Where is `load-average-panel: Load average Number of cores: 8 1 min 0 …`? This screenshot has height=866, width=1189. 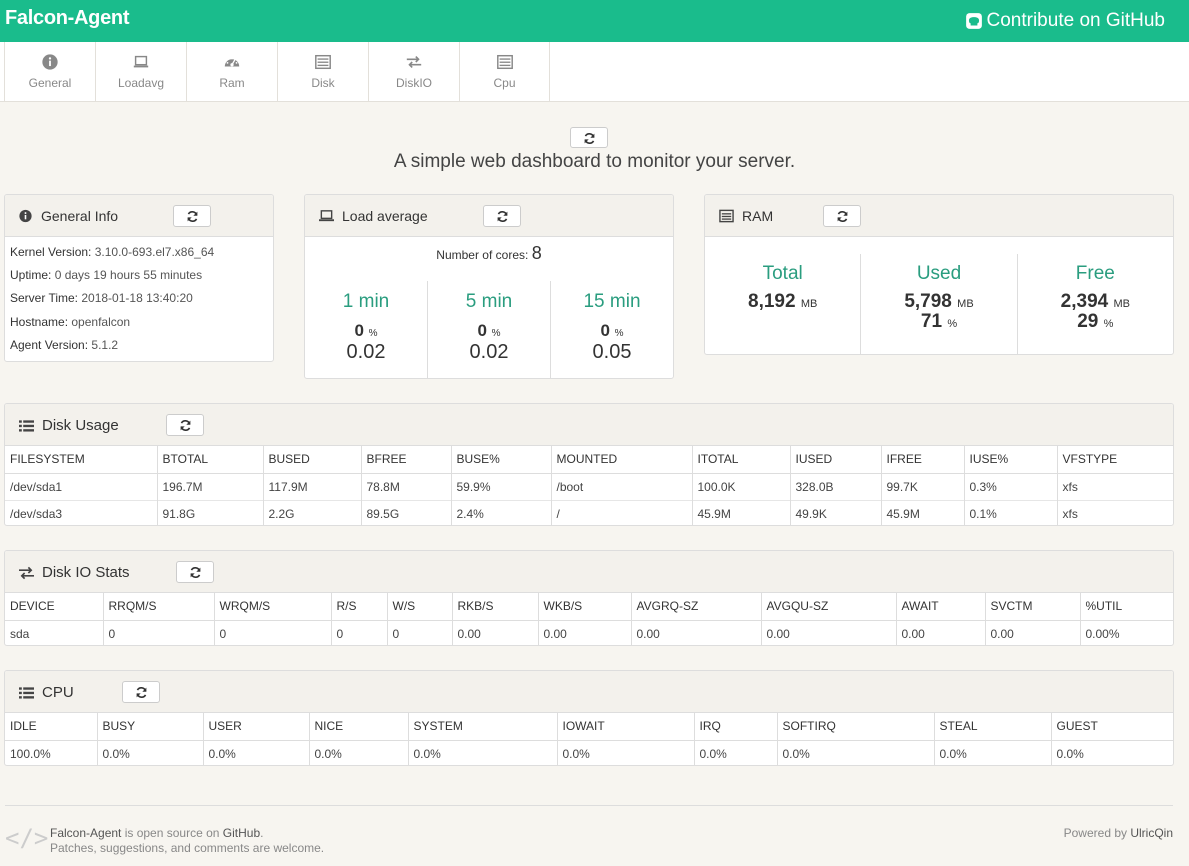
load-average-panel: Load average Number of cores: 8 1 min 0 … is located at coordinates (489, 286).